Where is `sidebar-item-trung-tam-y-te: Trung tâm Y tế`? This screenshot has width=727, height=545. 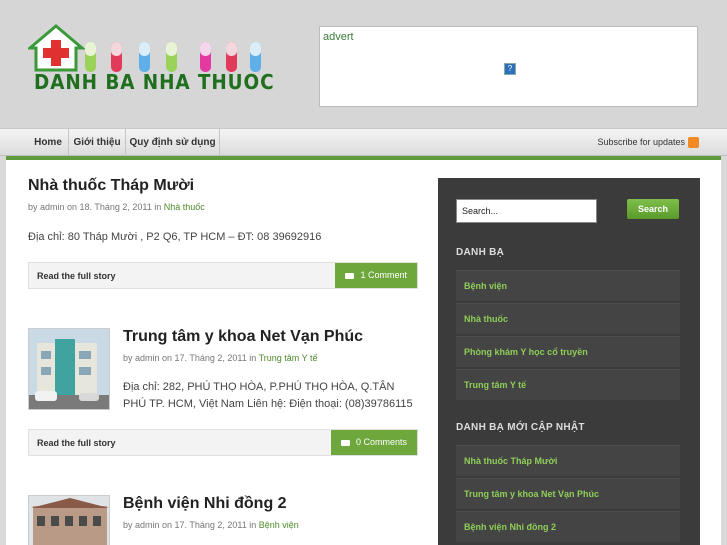 sidebar-item-trung-tam-y-te: Trung tâm Y tế is located at coordinates (568, 384).